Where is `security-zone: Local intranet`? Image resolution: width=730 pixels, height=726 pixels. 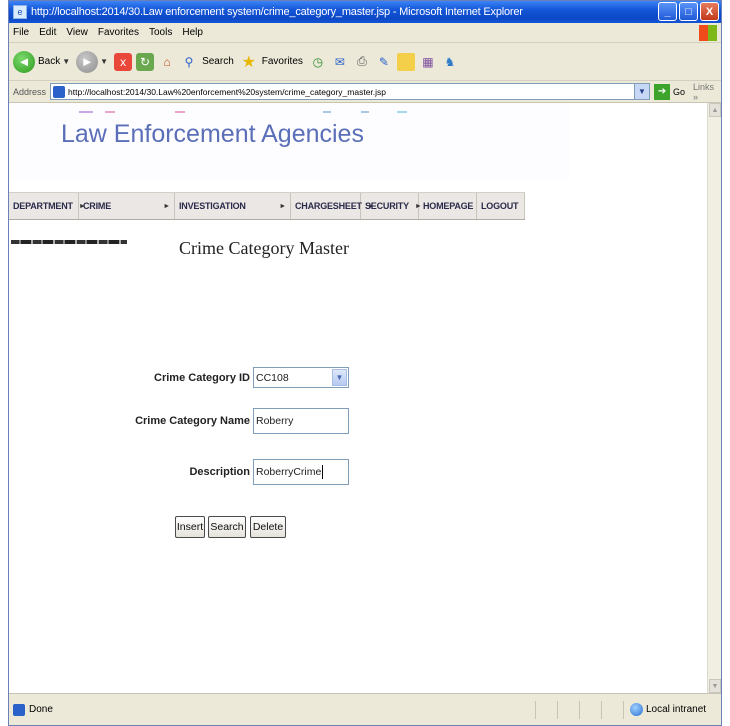
security-zone: Local intranet is located at coordinates (672, 709).